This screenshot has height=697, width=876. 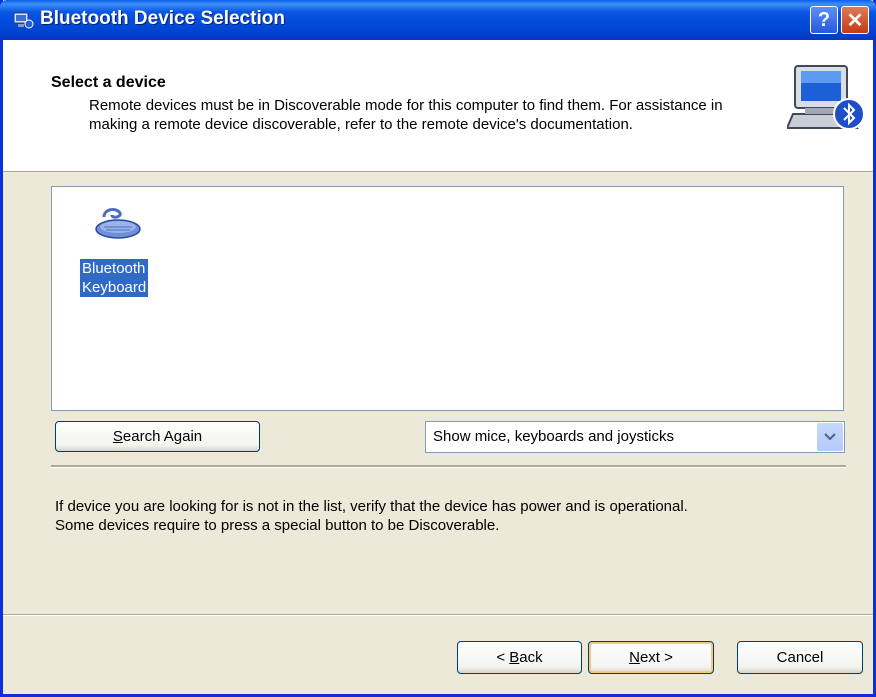 I want to click on footer-divider, so click(x=438, y=615).